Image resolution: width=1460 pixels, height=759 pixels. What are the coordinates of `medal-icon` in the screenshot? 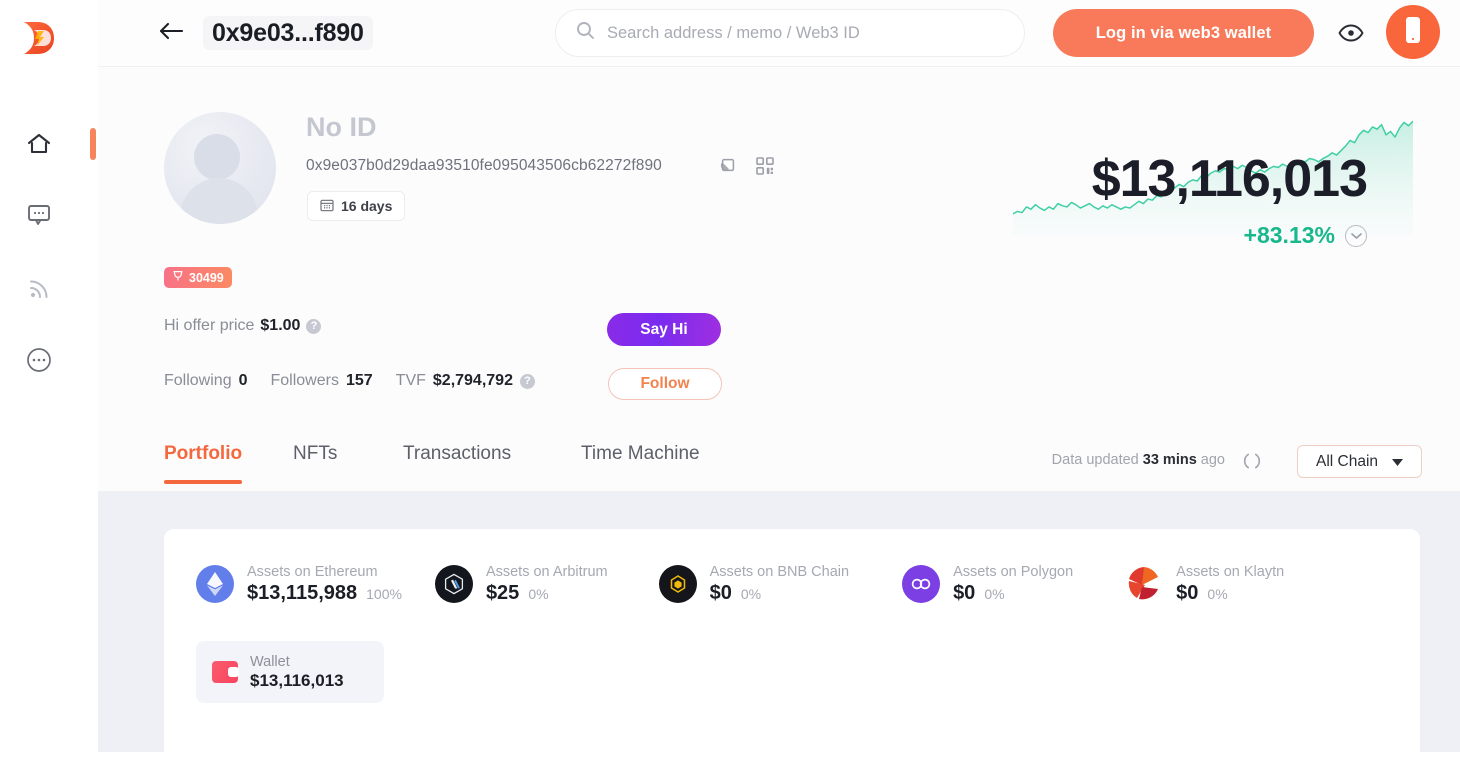 It's located at (178, 277).